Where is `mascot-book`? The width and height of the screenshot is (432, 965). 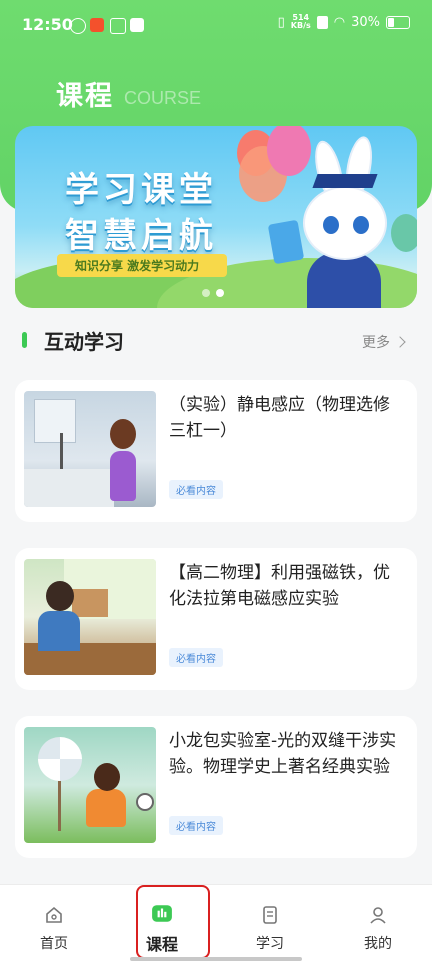 mascot-book is located at coordinates (286, 242).